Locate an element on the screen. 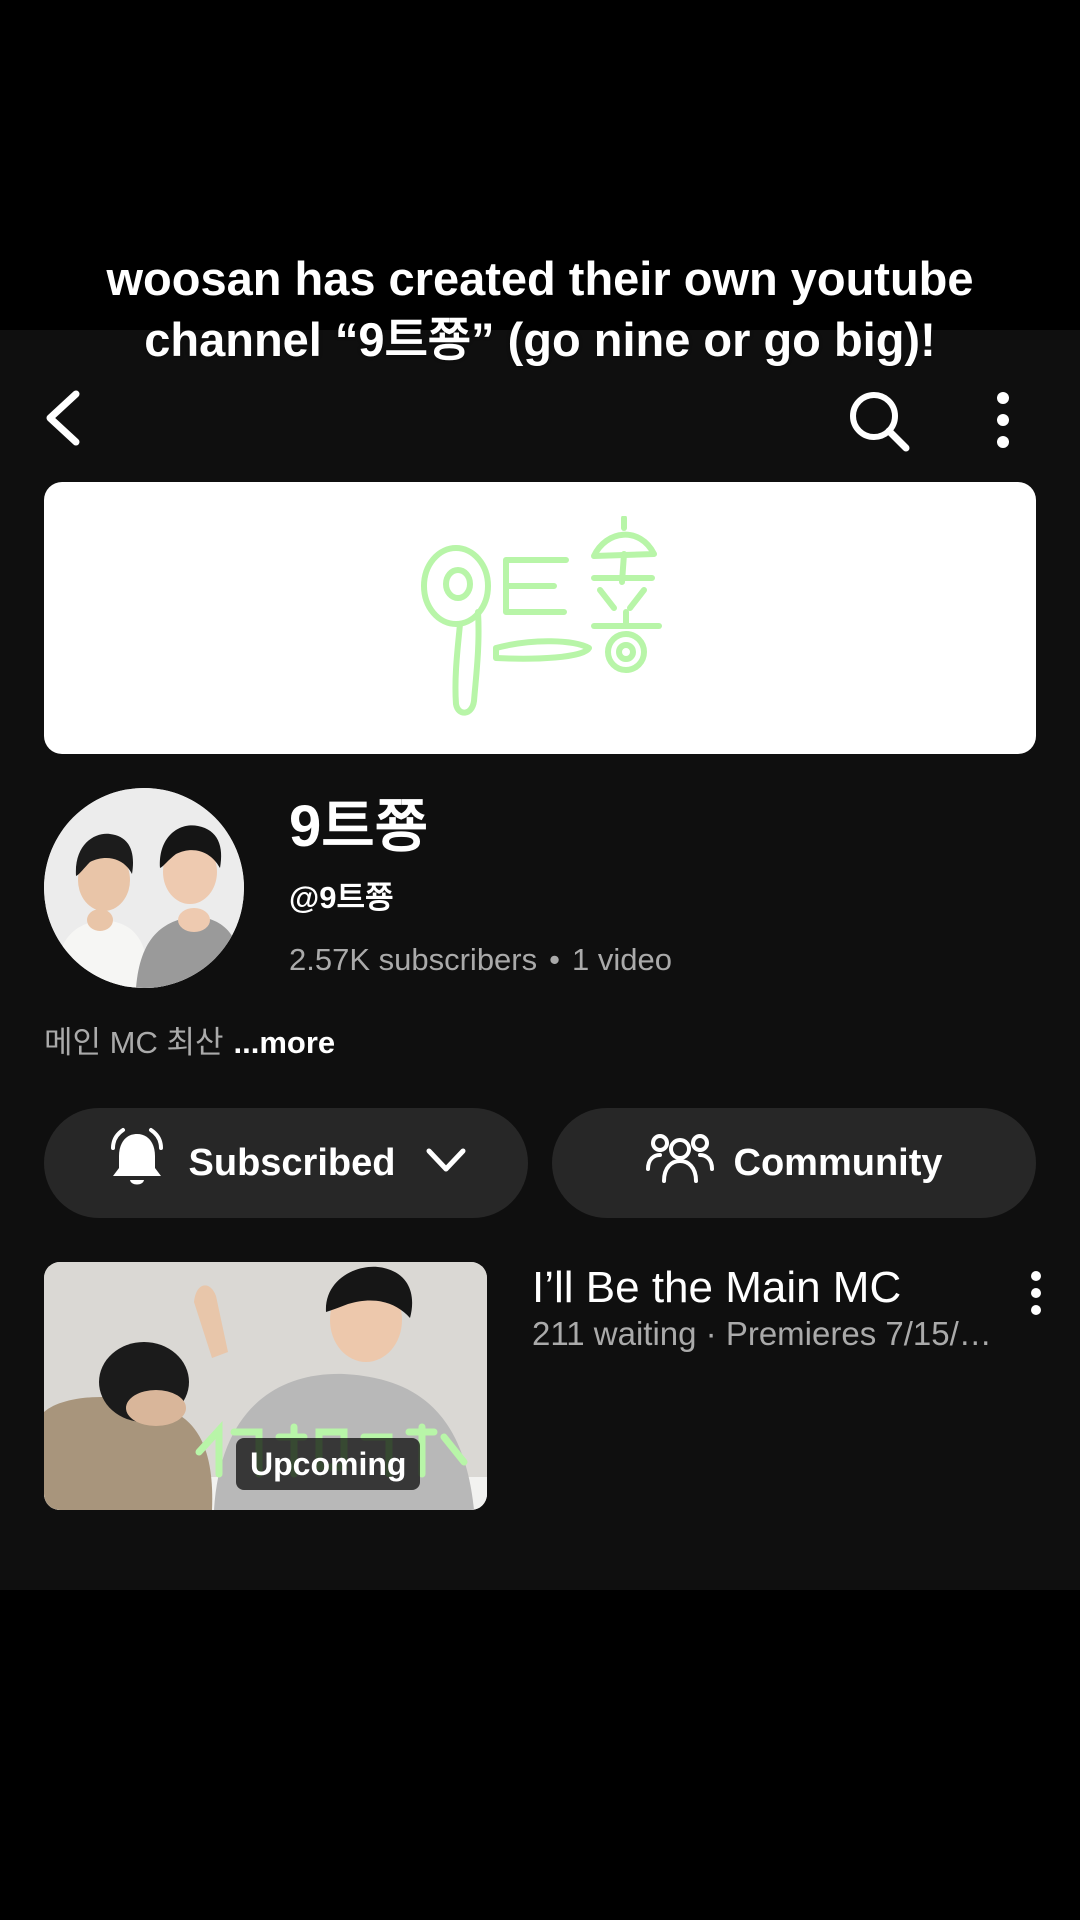 The width and height of the screenshot is (1080, 1920). chevron-down-icon is located at coordinates (446, 1163).